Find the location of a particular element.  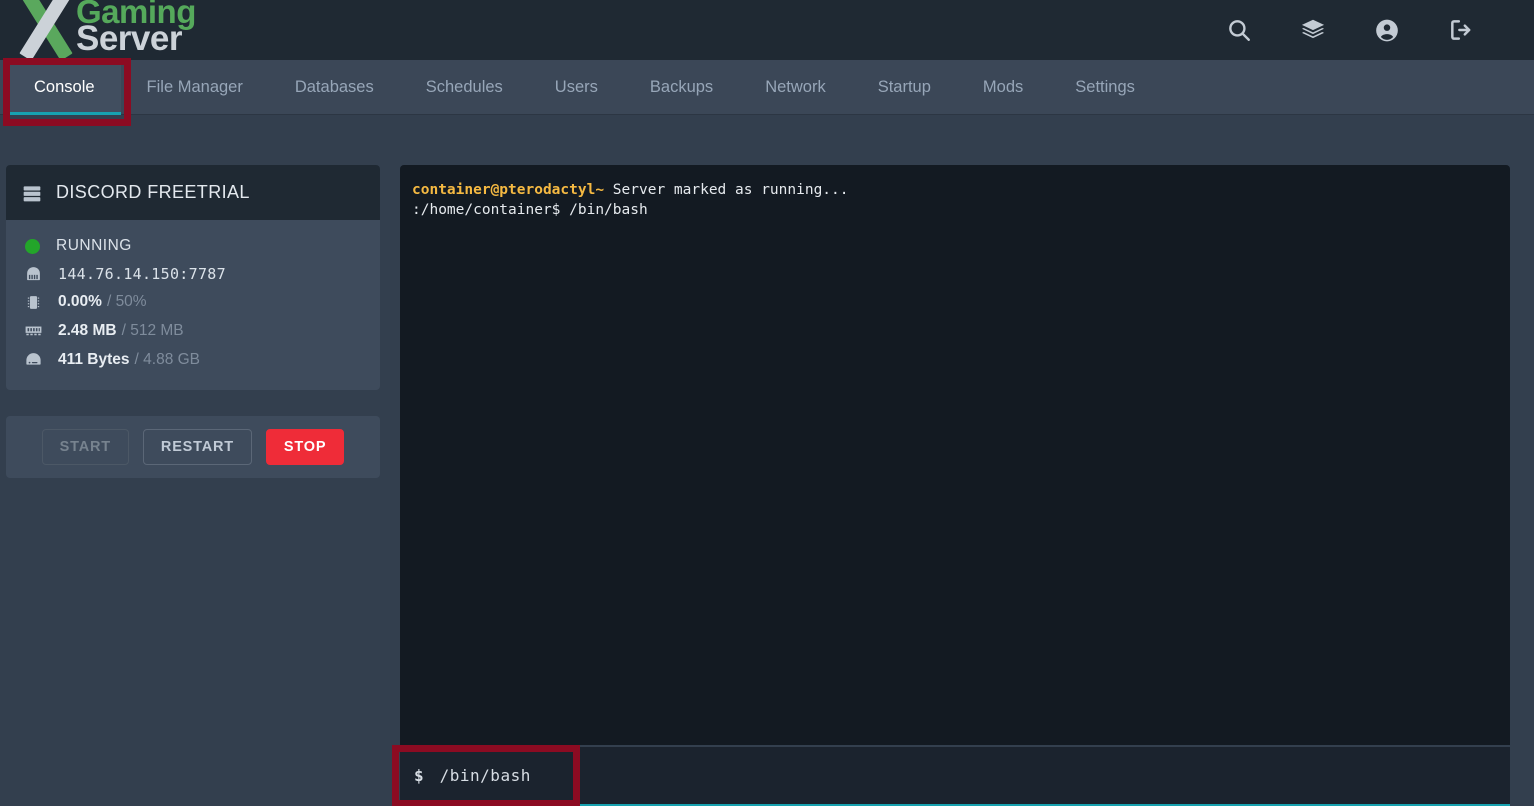

memory-row: 2.48 MB/ 512 MB is located at coordinates (193, 330).